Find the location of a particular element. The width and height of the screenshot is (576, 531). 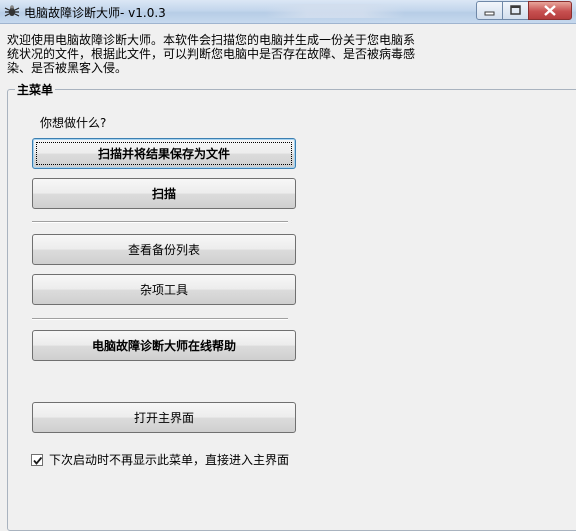

open-main-window-label: 打开主界面 is located at coordinates (163, 418).